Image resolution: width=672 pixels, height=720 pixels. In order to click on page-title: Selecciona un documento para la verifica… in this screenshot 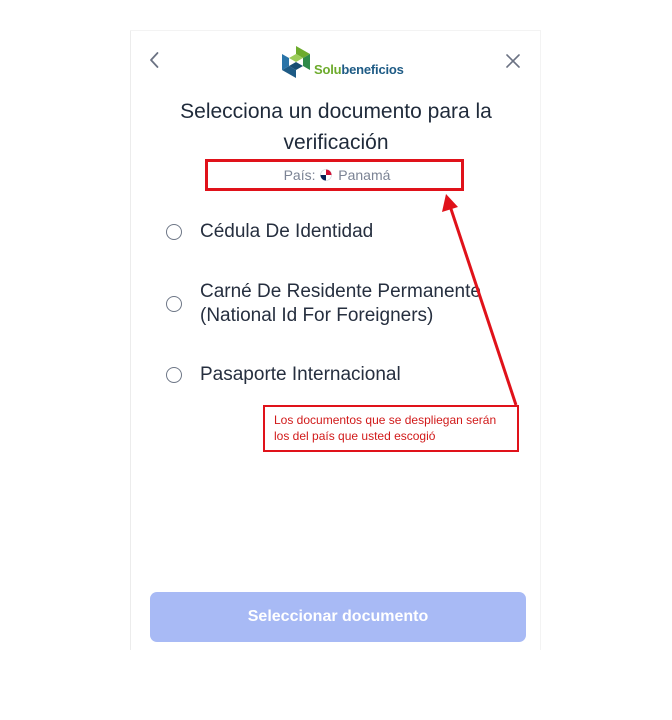, I will do `click(336, 127)`.